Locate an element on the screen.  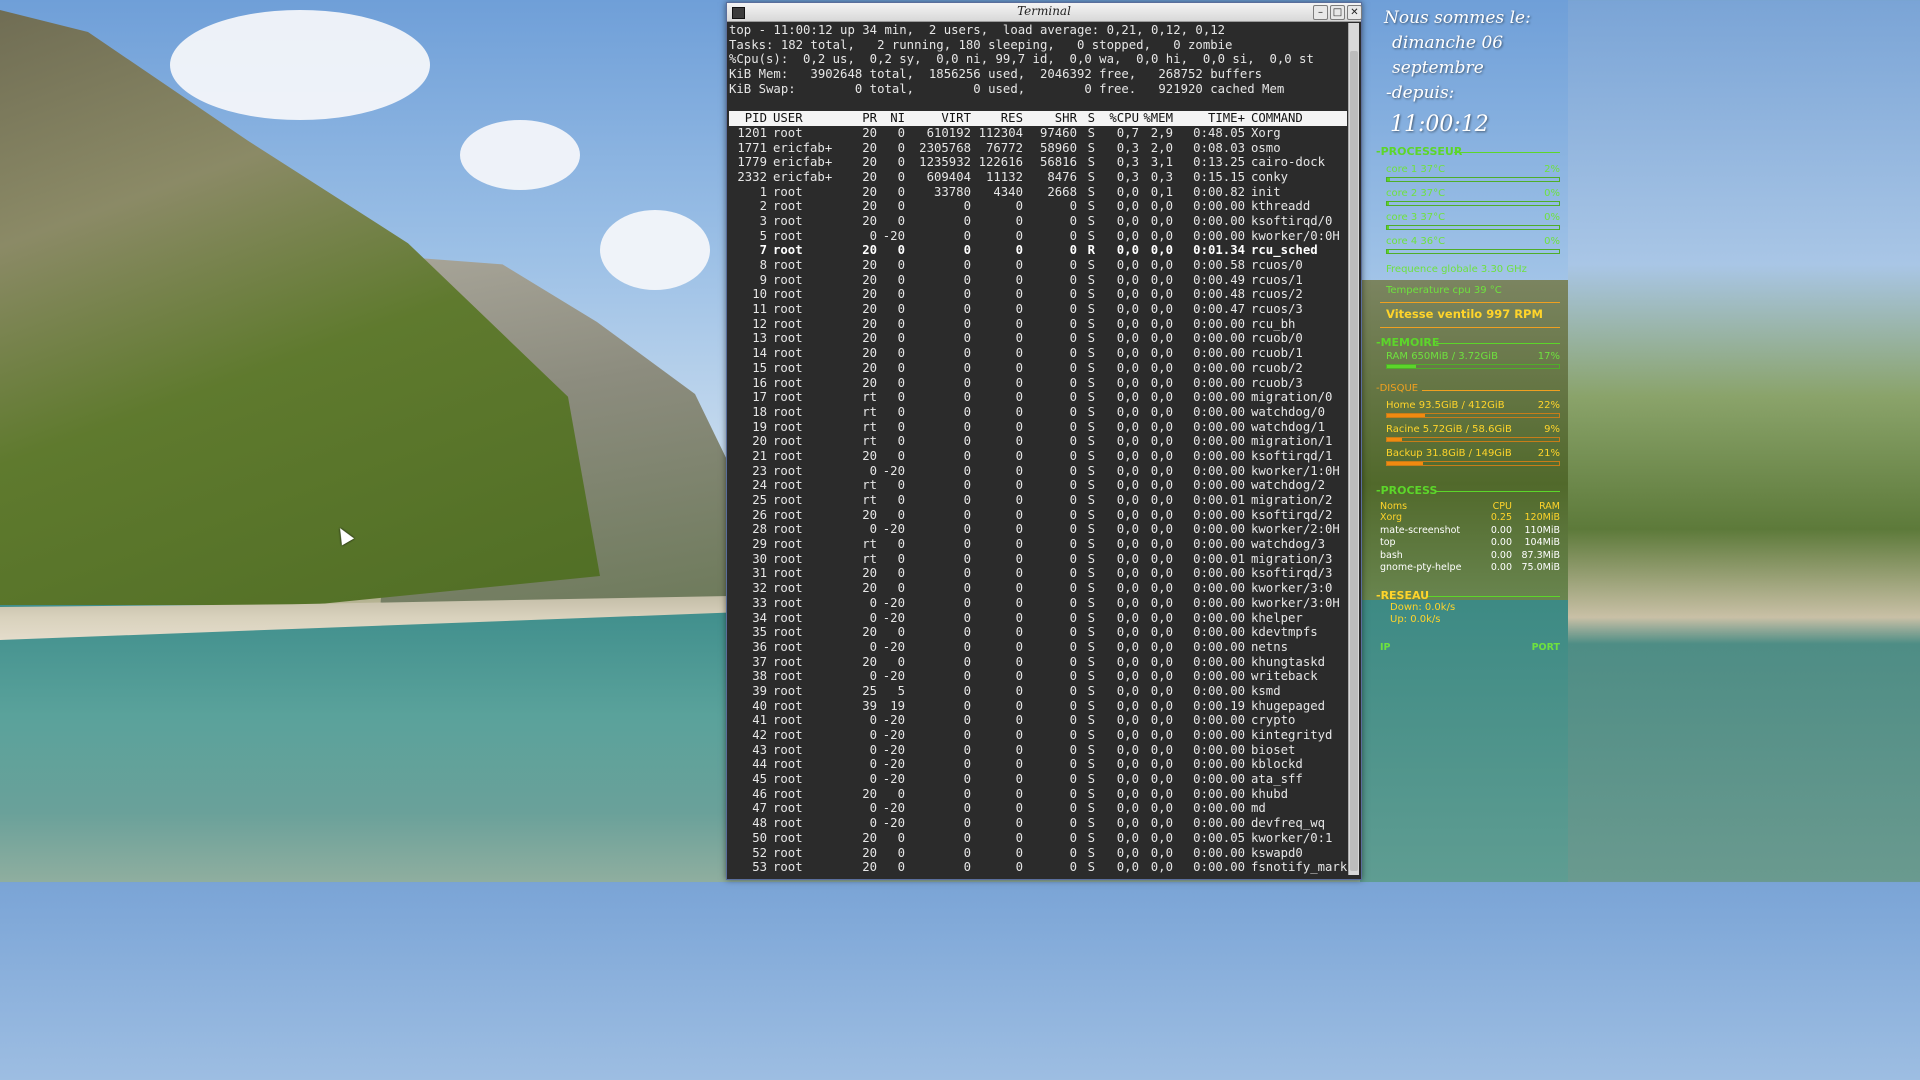
process-cell: 104MiB is located at coordinates (1542, 542).